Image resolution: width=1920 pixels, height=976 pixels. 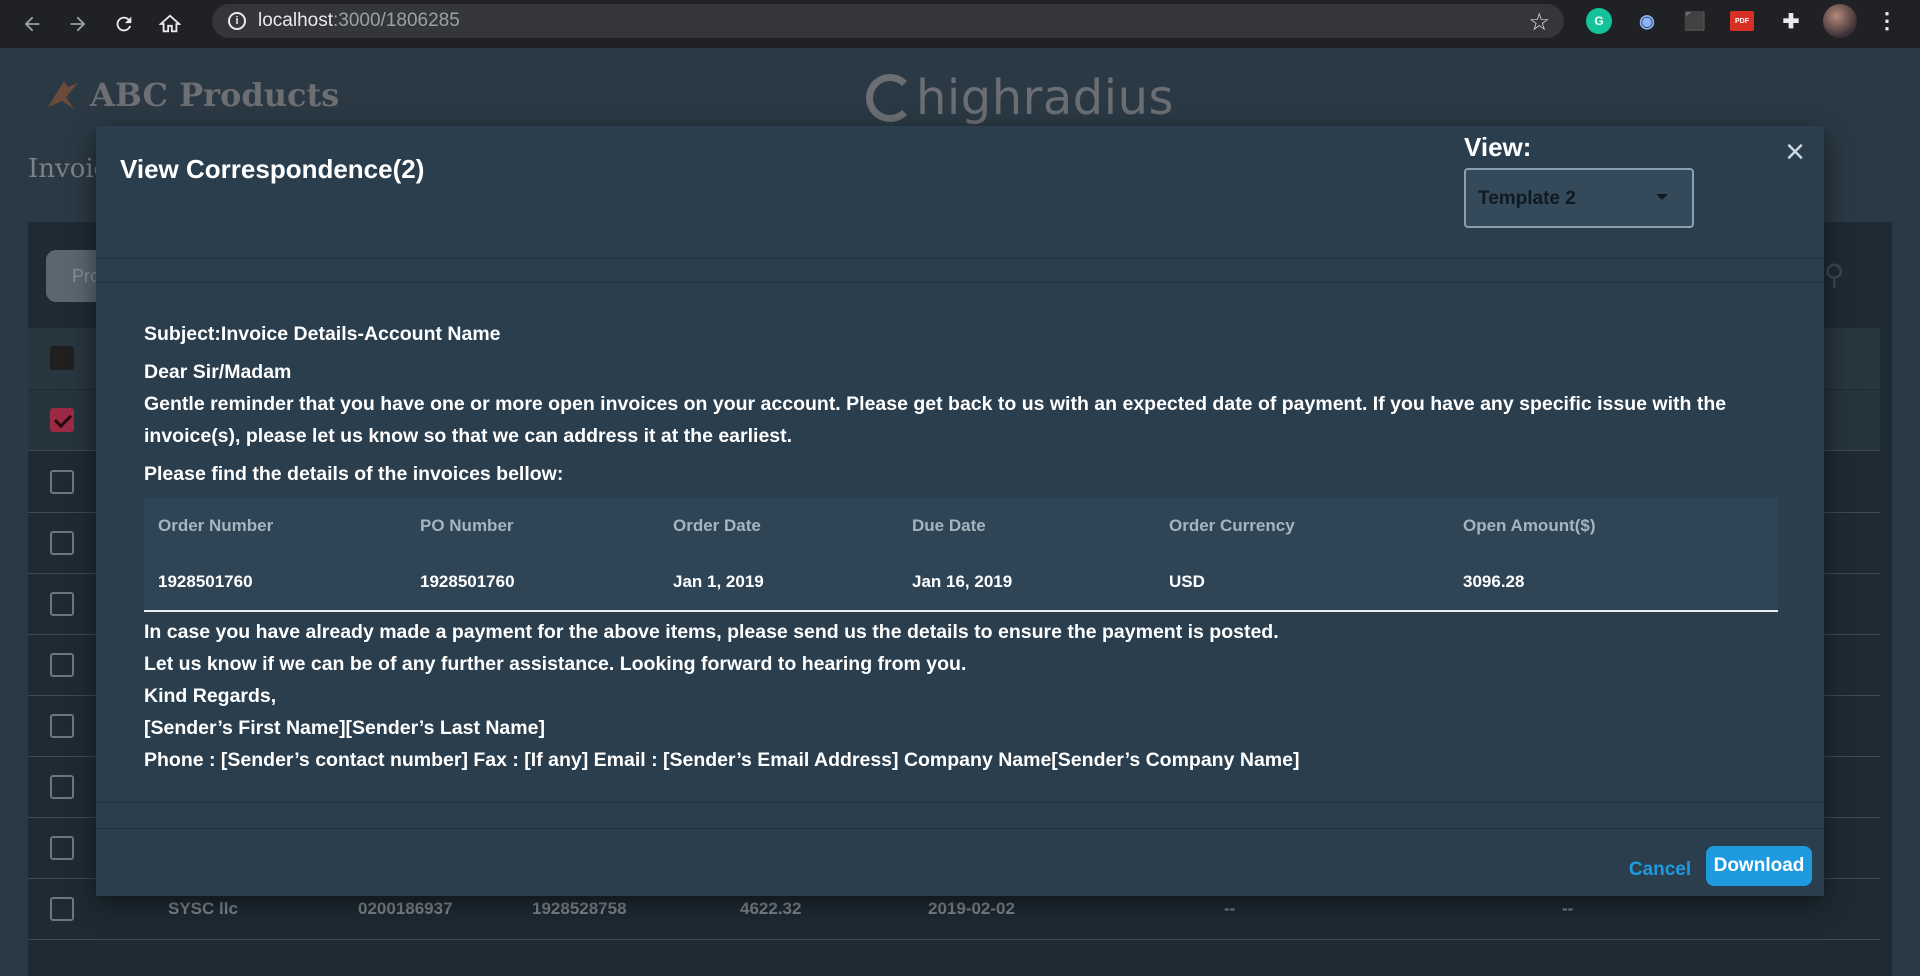 What do you see at coordinates (62, 358) in the screenshot?
I see `select-all-checkbox` at bounding box center [62, 358].